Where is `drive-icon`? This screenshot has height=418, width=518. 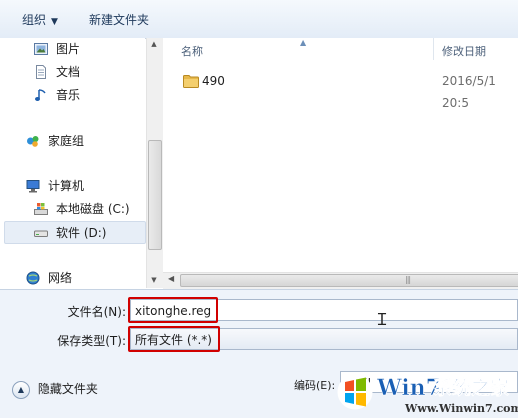
drive-icon is located at coordinates (41, 233).